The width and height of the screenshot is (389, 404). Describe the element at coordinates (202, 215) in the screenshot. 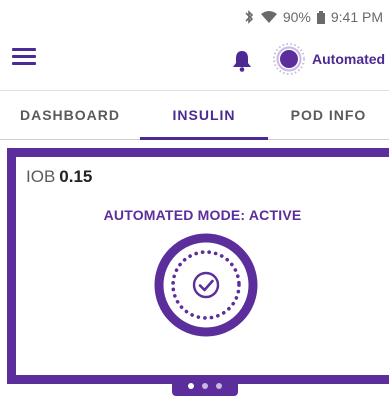

I see `automated-mode-status: AUTOMATED MODE: ACTIVE` at that location.